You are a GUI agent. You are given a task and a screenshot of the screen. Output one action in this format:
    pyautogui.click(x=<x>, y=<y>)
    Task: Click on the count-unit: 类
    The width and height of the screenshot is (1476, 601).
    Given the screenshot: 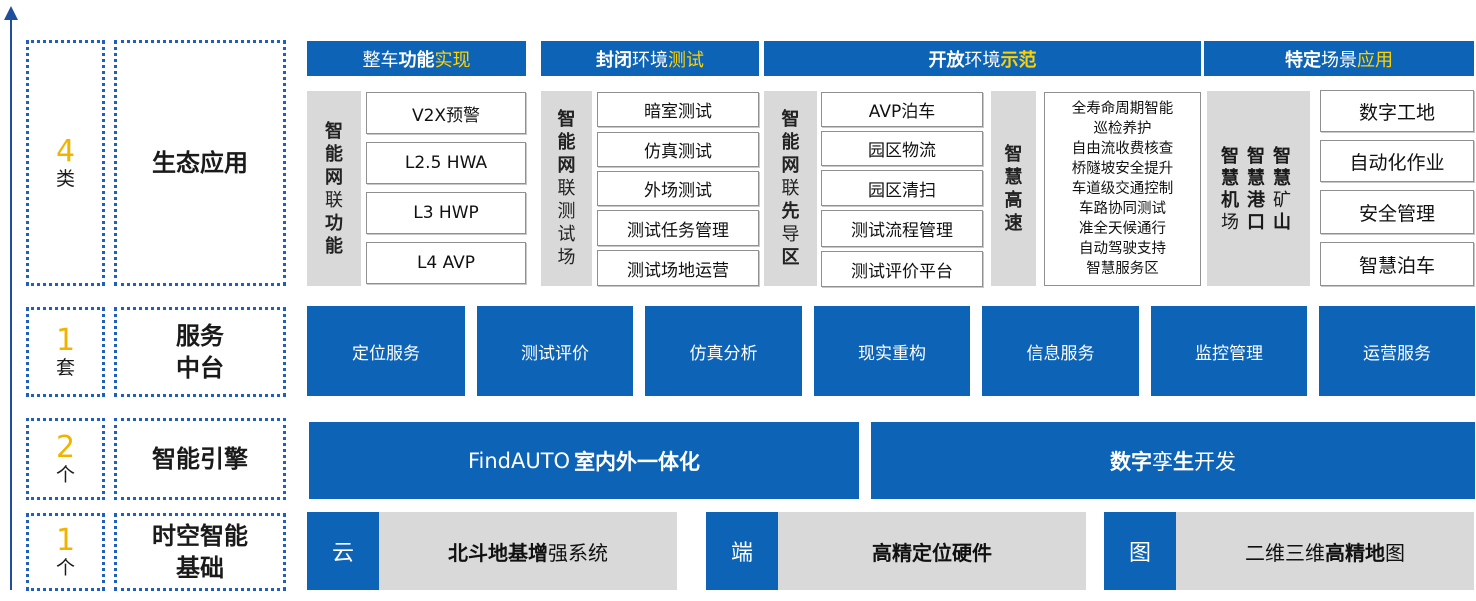 What is the action you would take?
    pyautogui.click(x=65, y=179)
    